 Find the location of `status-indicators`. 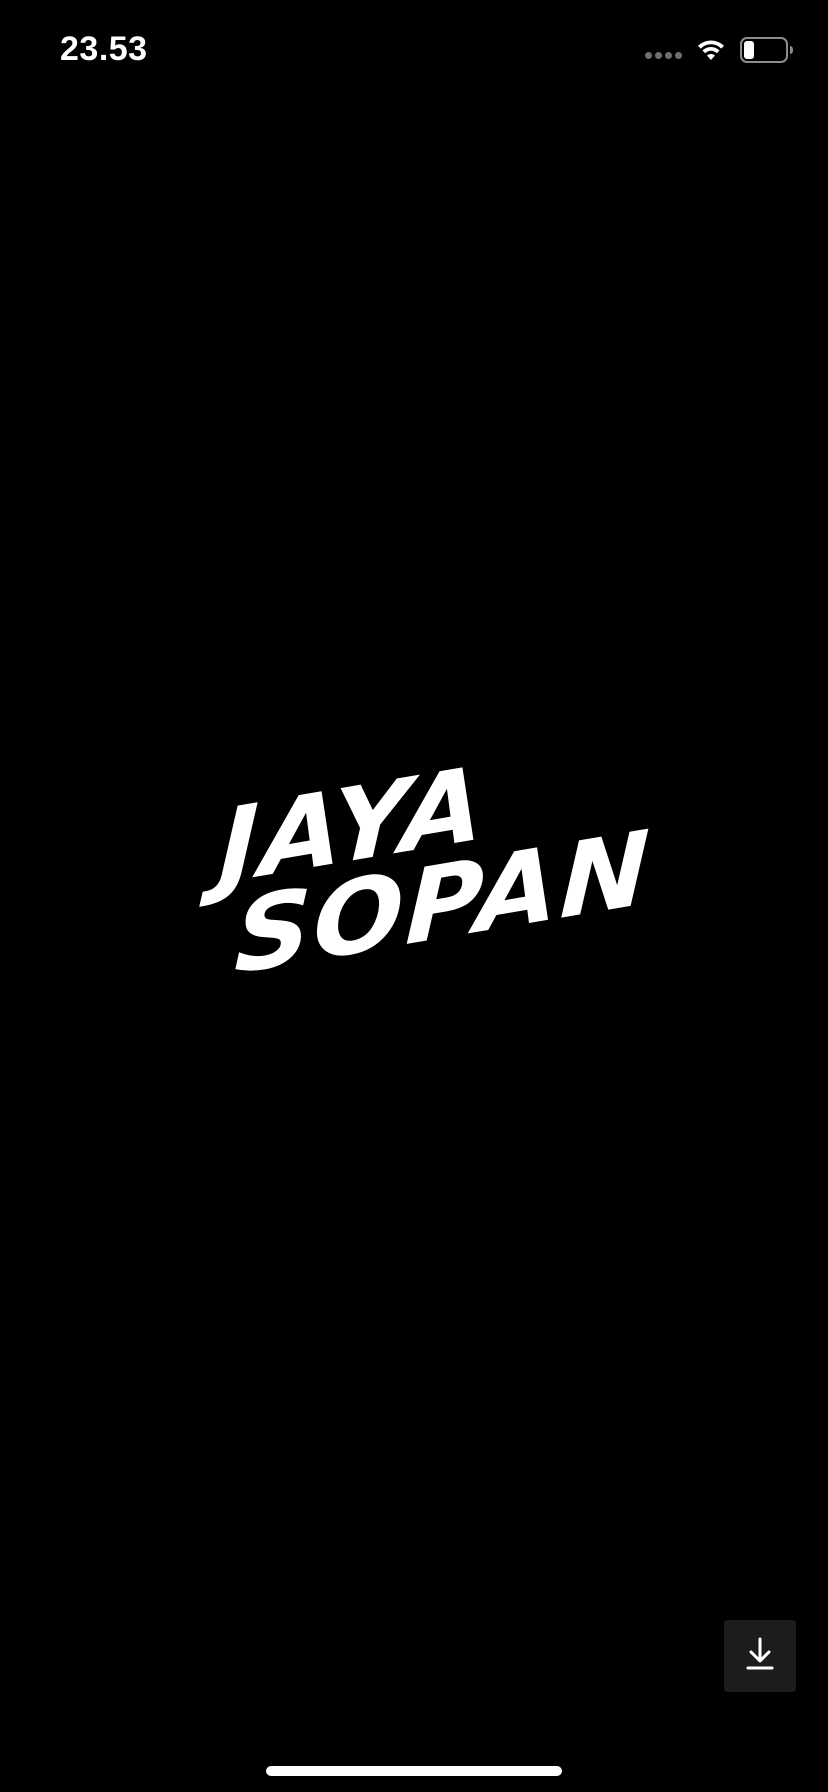

status-indicators is located at coordinates (719, 50).